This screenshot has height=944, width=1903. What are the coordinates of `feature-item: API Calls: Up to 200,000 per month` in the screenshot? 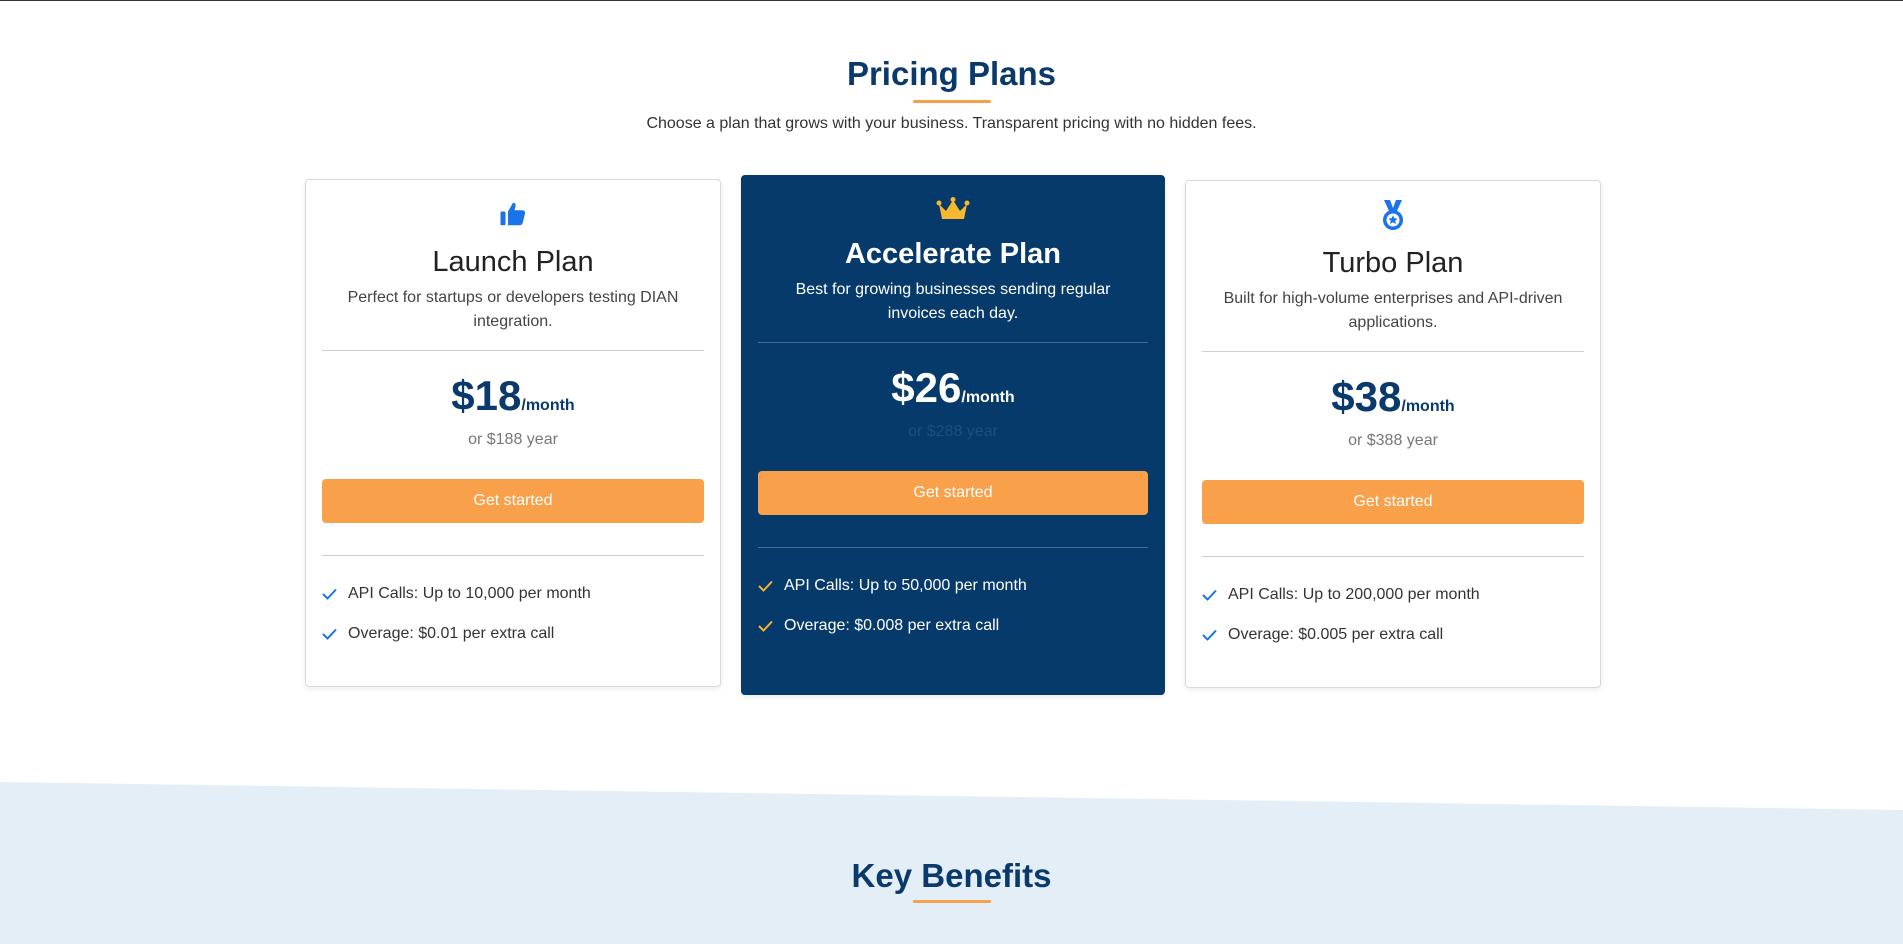 It's located at (1393, 595).